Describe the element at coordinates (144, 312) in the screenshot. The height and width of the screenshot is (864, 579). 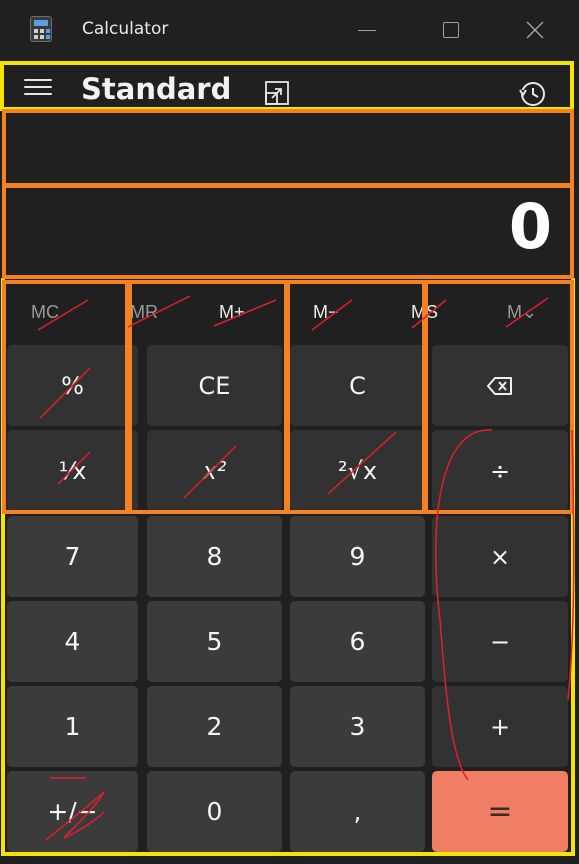
I see `memory-recall-button: MR` at that location.